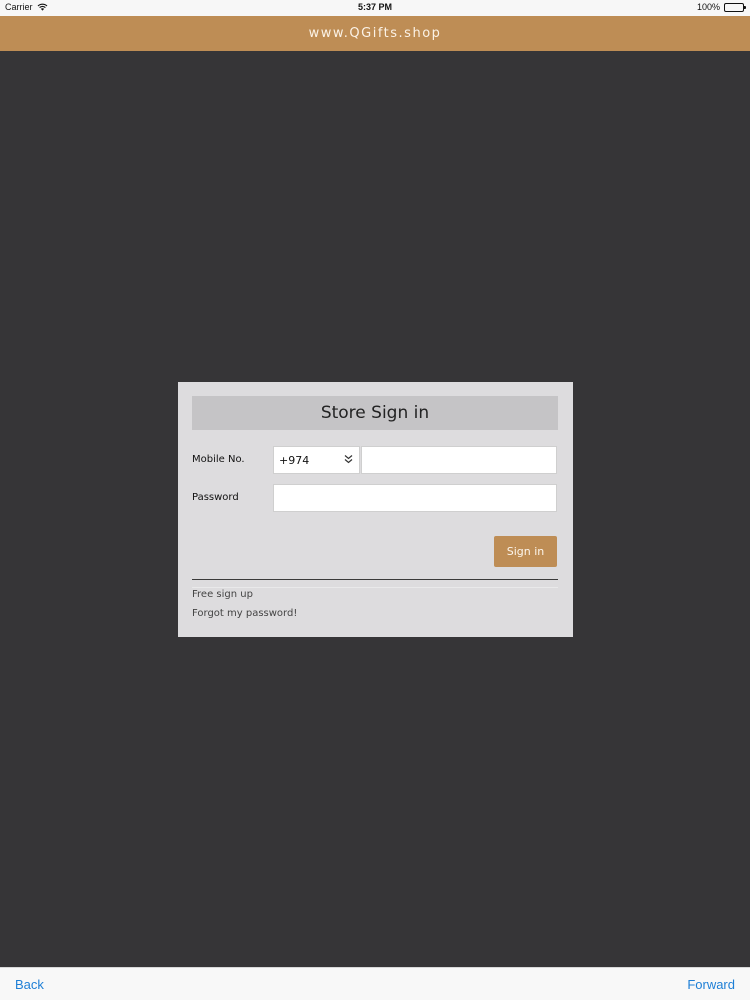 Image resolution: width=750 pixels, height=1000 pixels. What do you see at coordinates (415, 498) in the screenshot?
I see `password-input` at bounding box center [415, 498].